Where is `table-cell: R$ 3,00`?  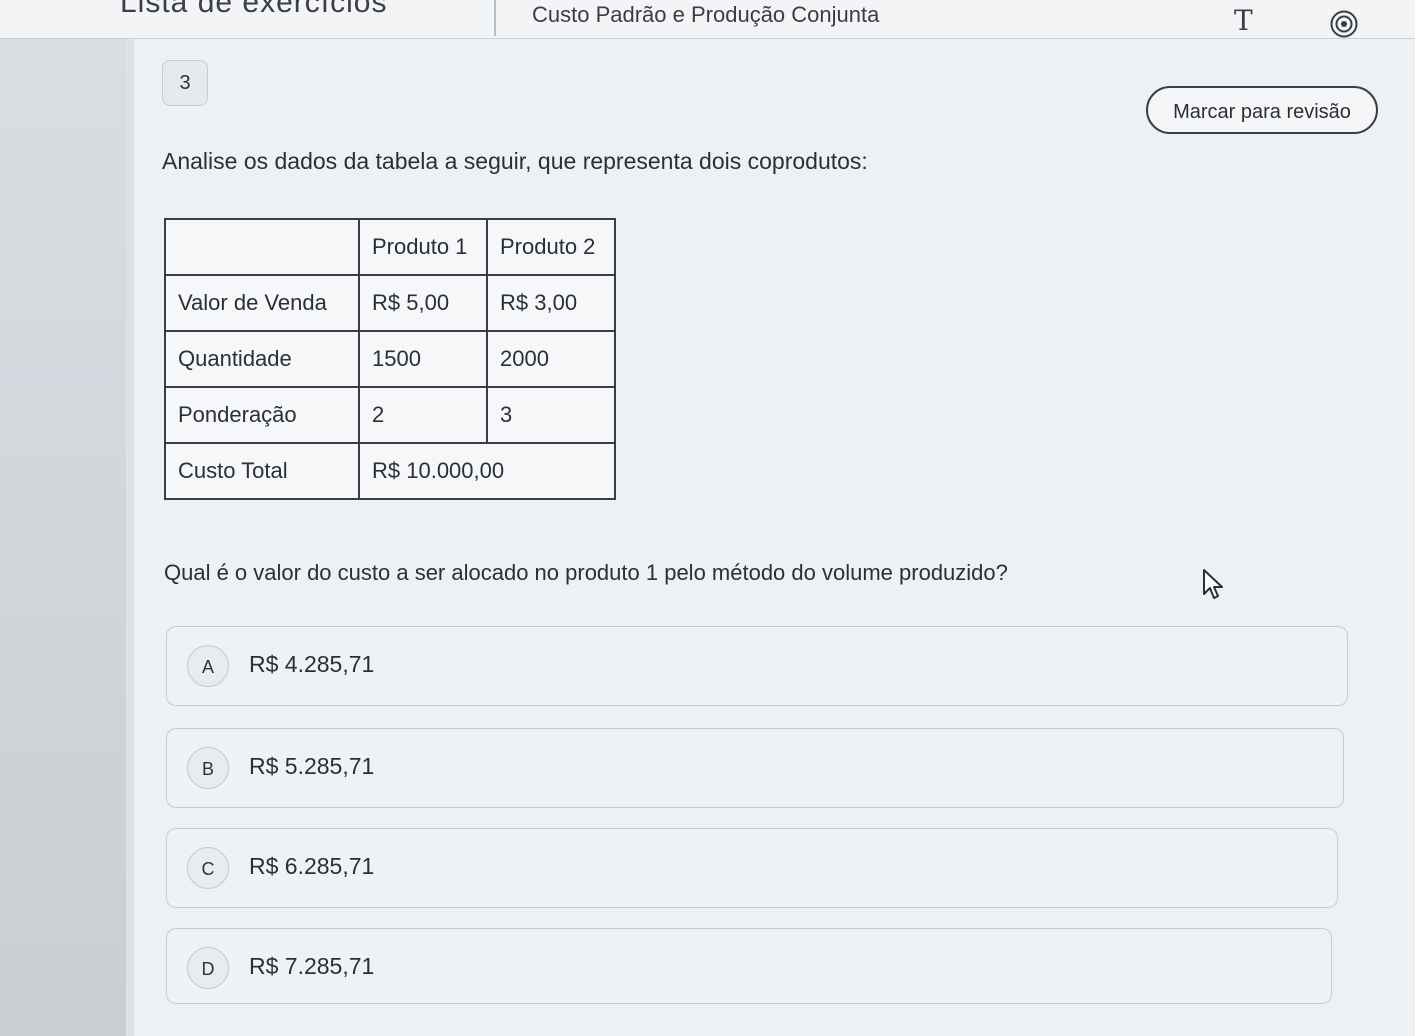
table-cell: R$ 3,00 is located at coordinates (551, 303).